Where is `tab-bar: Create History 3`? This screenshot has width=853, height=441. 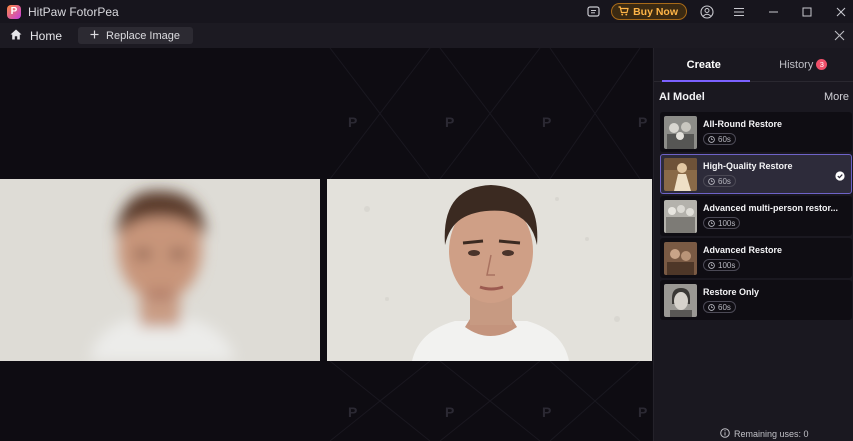
tab-bar: Create History 3 is located at coordinates (753, 65).